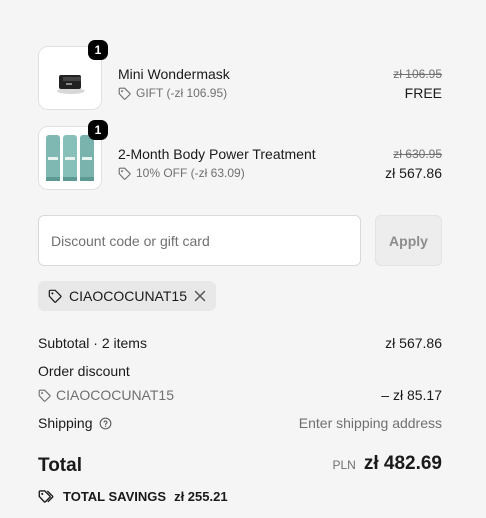 The height and width of the screenshot is (518, 486). I want to click on shipping-row: Shipping Enter shipping address, so click(240, 423).